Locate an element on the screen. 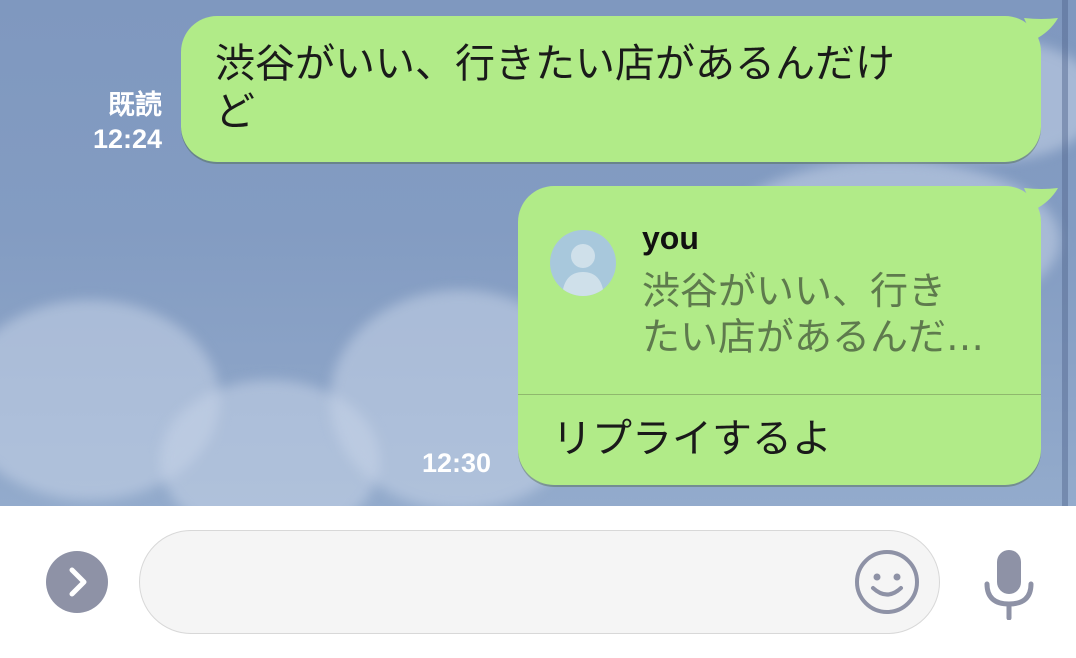  microphone-icon is located at coordinates (1009, 585).